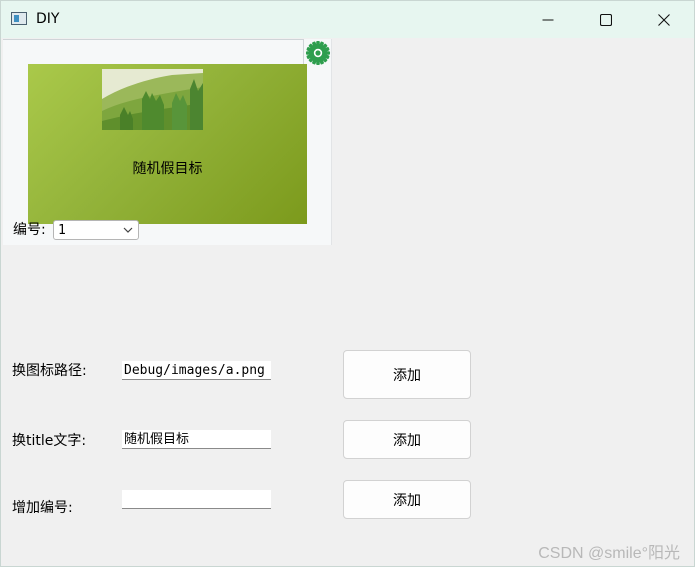  What do you see at coordinates (153, 39) in the screenshot?
I see `panel-border` at bounding box center [153, 39].